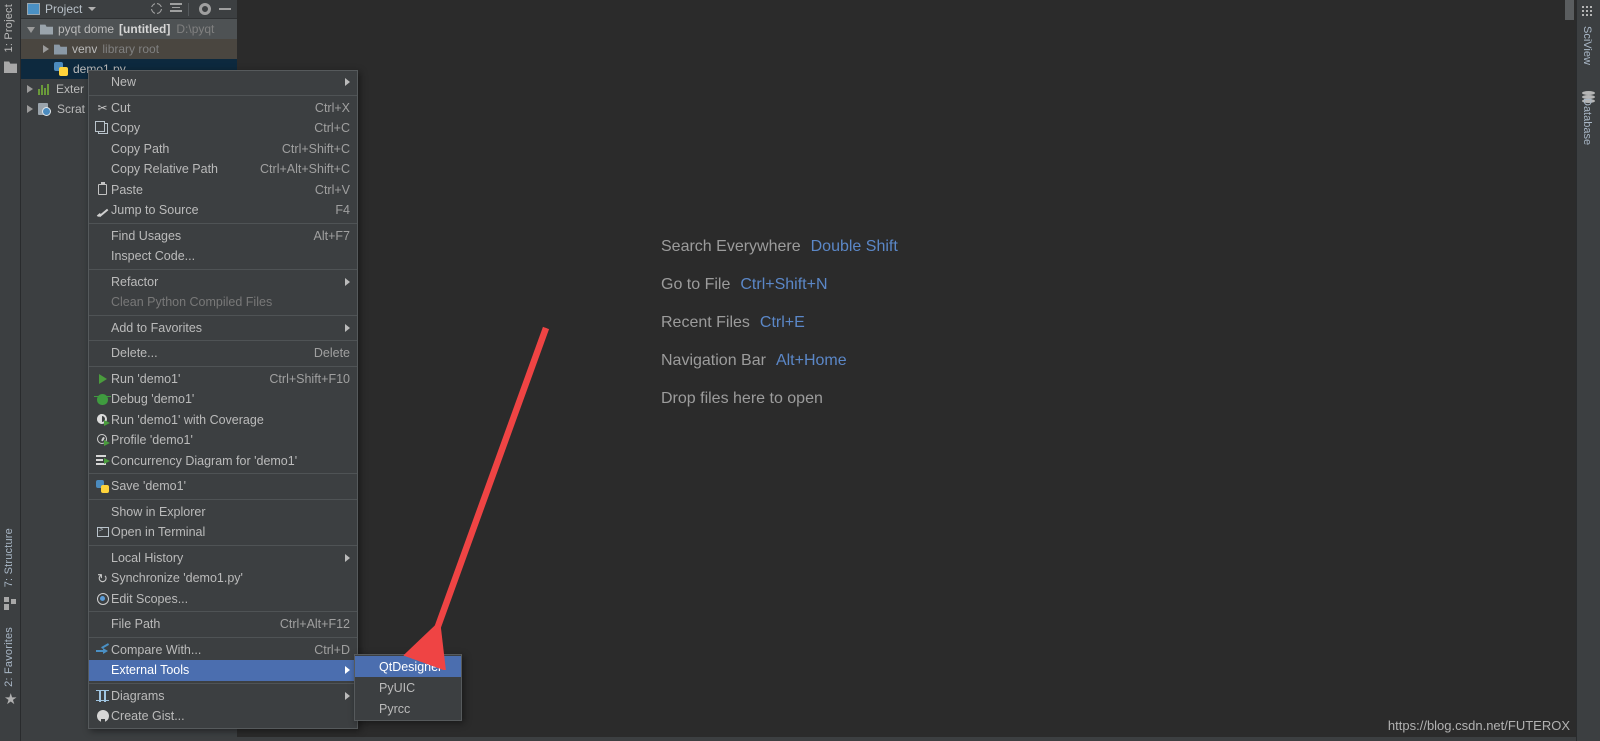 The image size is (1600, 741). What do you see at coordinates (223, 379) in the screenshot?
I see `menu-item-run-demo1: Run 'demo1' Ctrl+Shift+F10` at bounding box center [223, 379].